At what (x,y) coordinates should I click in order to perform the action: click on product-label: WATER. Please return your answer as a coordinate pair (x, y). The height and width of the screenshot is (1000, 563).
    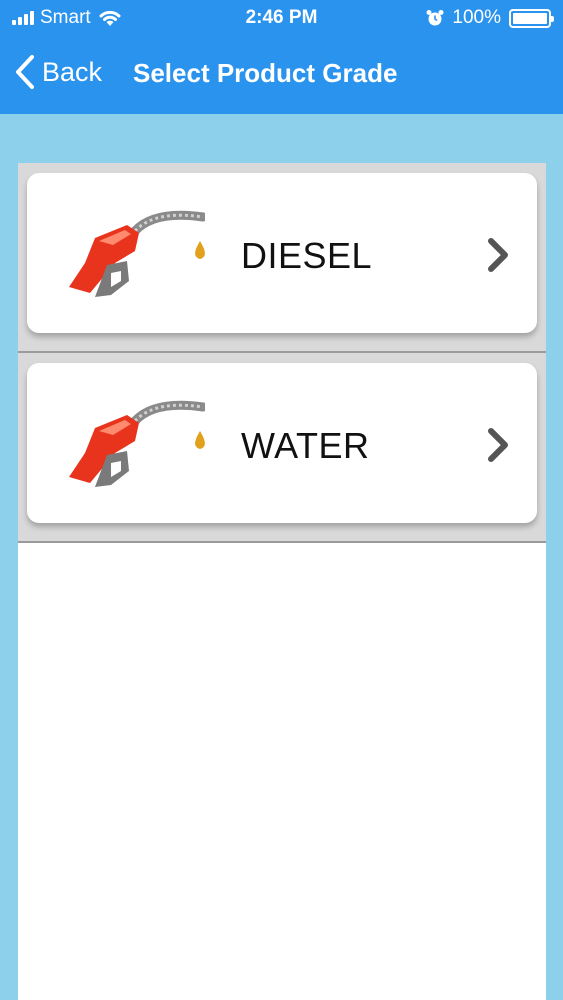
    Looking at the image, I should click on (305, 445).